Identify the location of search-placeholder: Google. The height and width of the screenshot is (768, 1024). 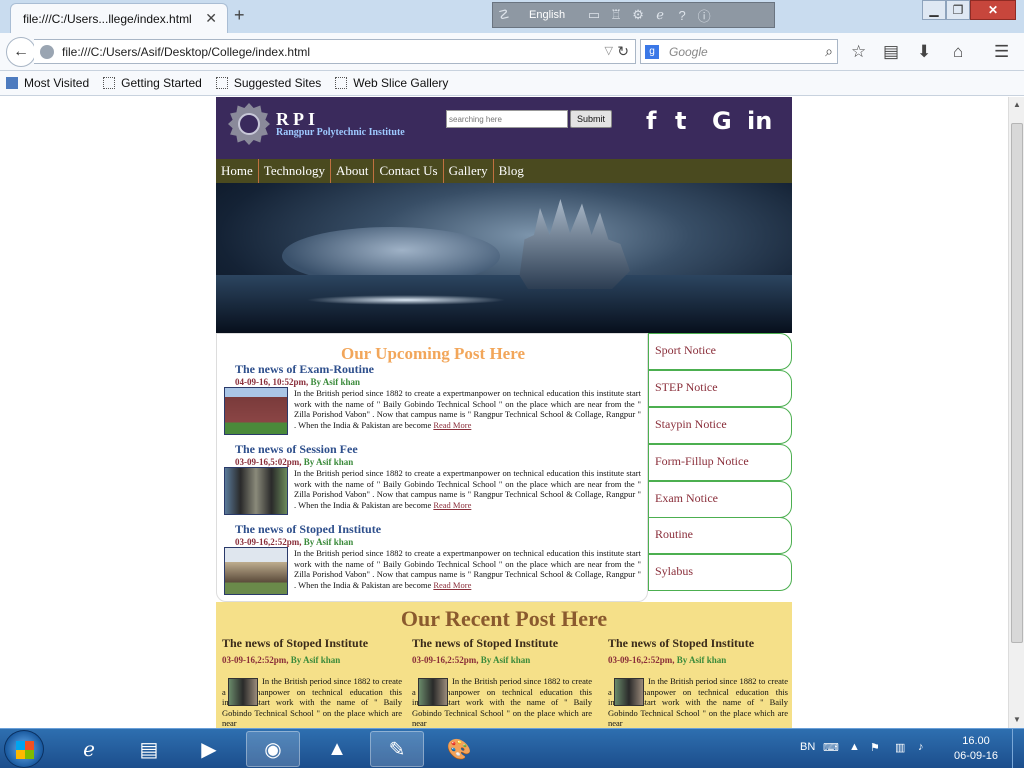
(688, 52).